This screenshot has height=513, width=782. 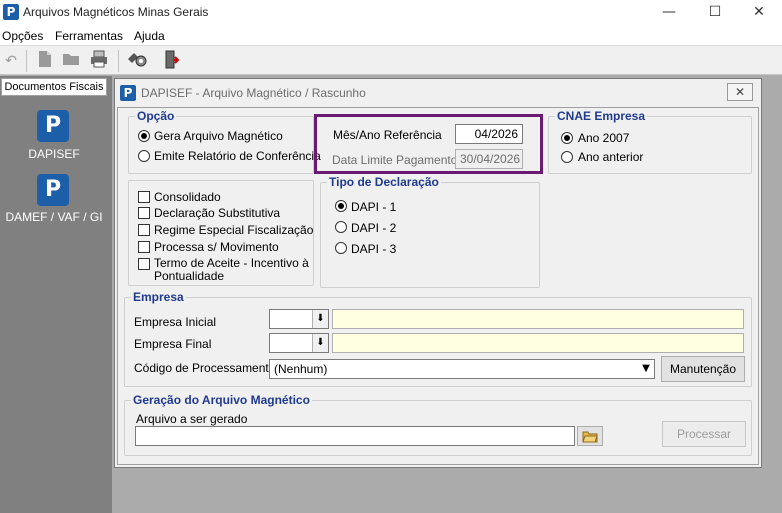 What do you see at coordinates (646, 369) in the screenshot?
I see `chevron-down-icon: ▼` at bounding box center [646, 369].